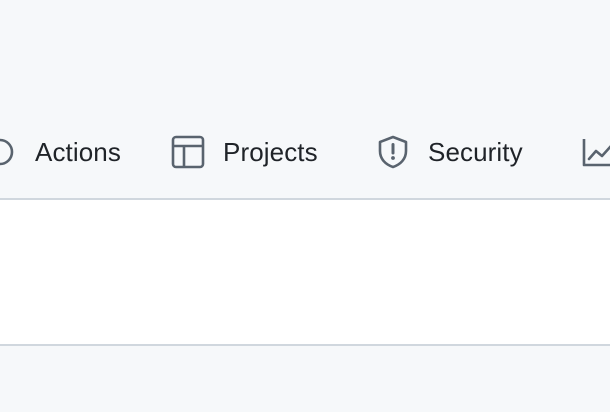  What do you see at coordinates (78, 152) in the screenshot?
I see `nav-tab-label: Actions` at bounding box center [78, 152].